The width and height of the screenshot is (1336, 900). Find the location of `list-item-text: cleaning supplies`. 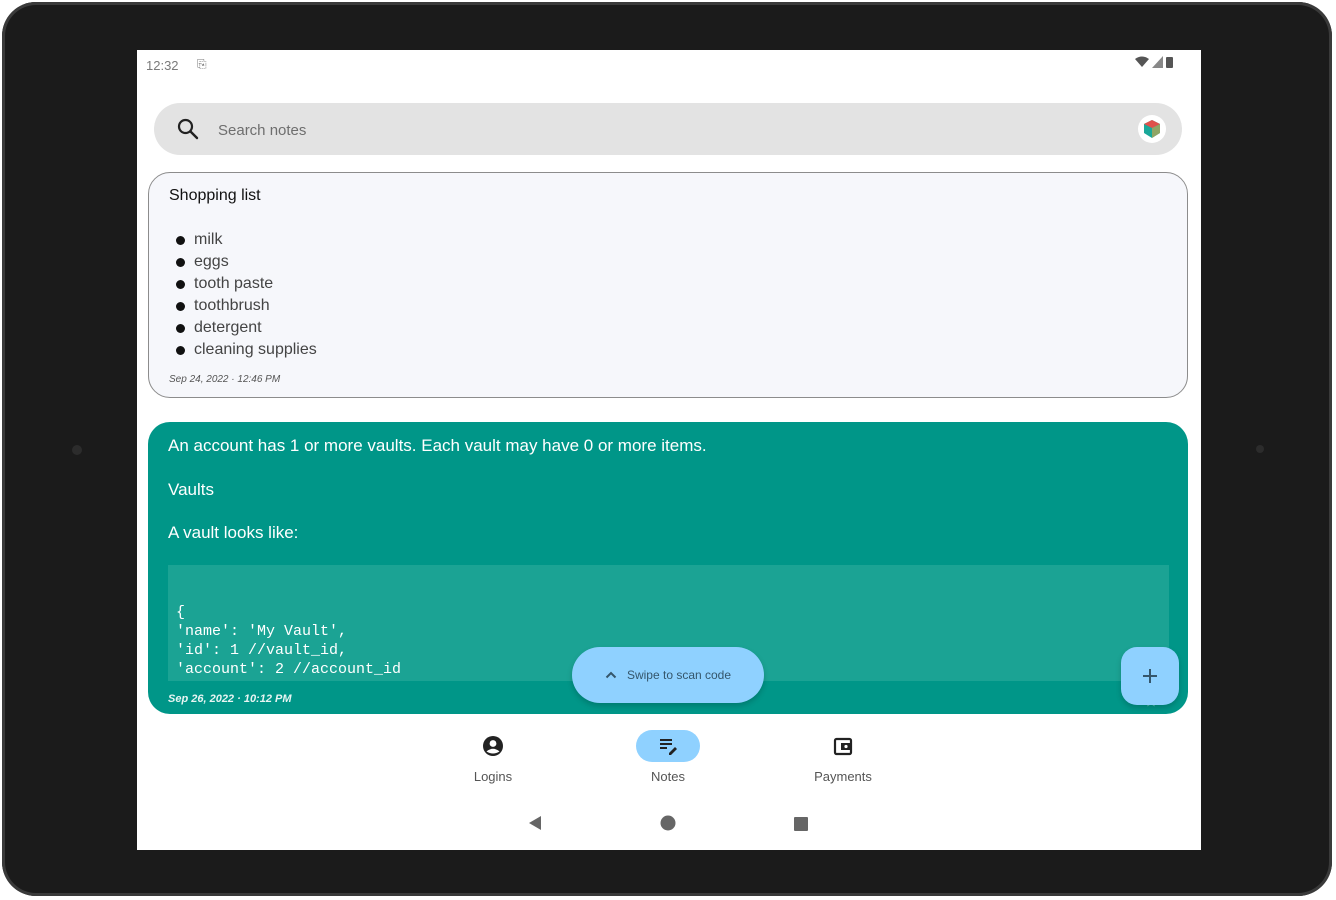

list-item-text: cleaning supplies is located at coordinates (255, 349).